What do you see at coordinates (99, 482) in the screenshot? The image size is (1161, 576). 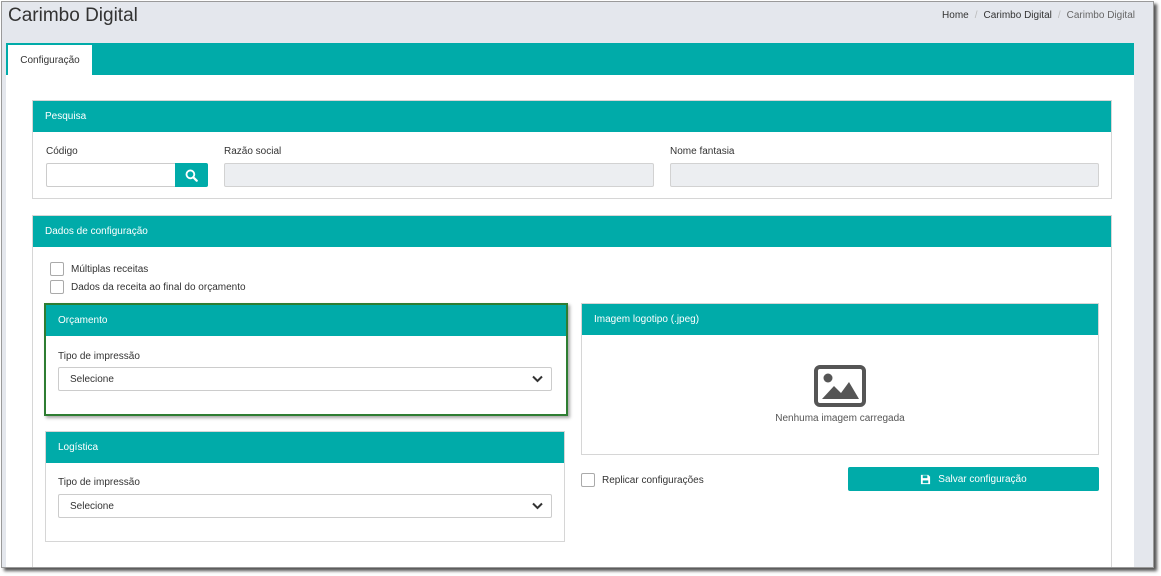 I see `logistica-tipo-label: Tipo de impressão` at bounding box center [99, 482].